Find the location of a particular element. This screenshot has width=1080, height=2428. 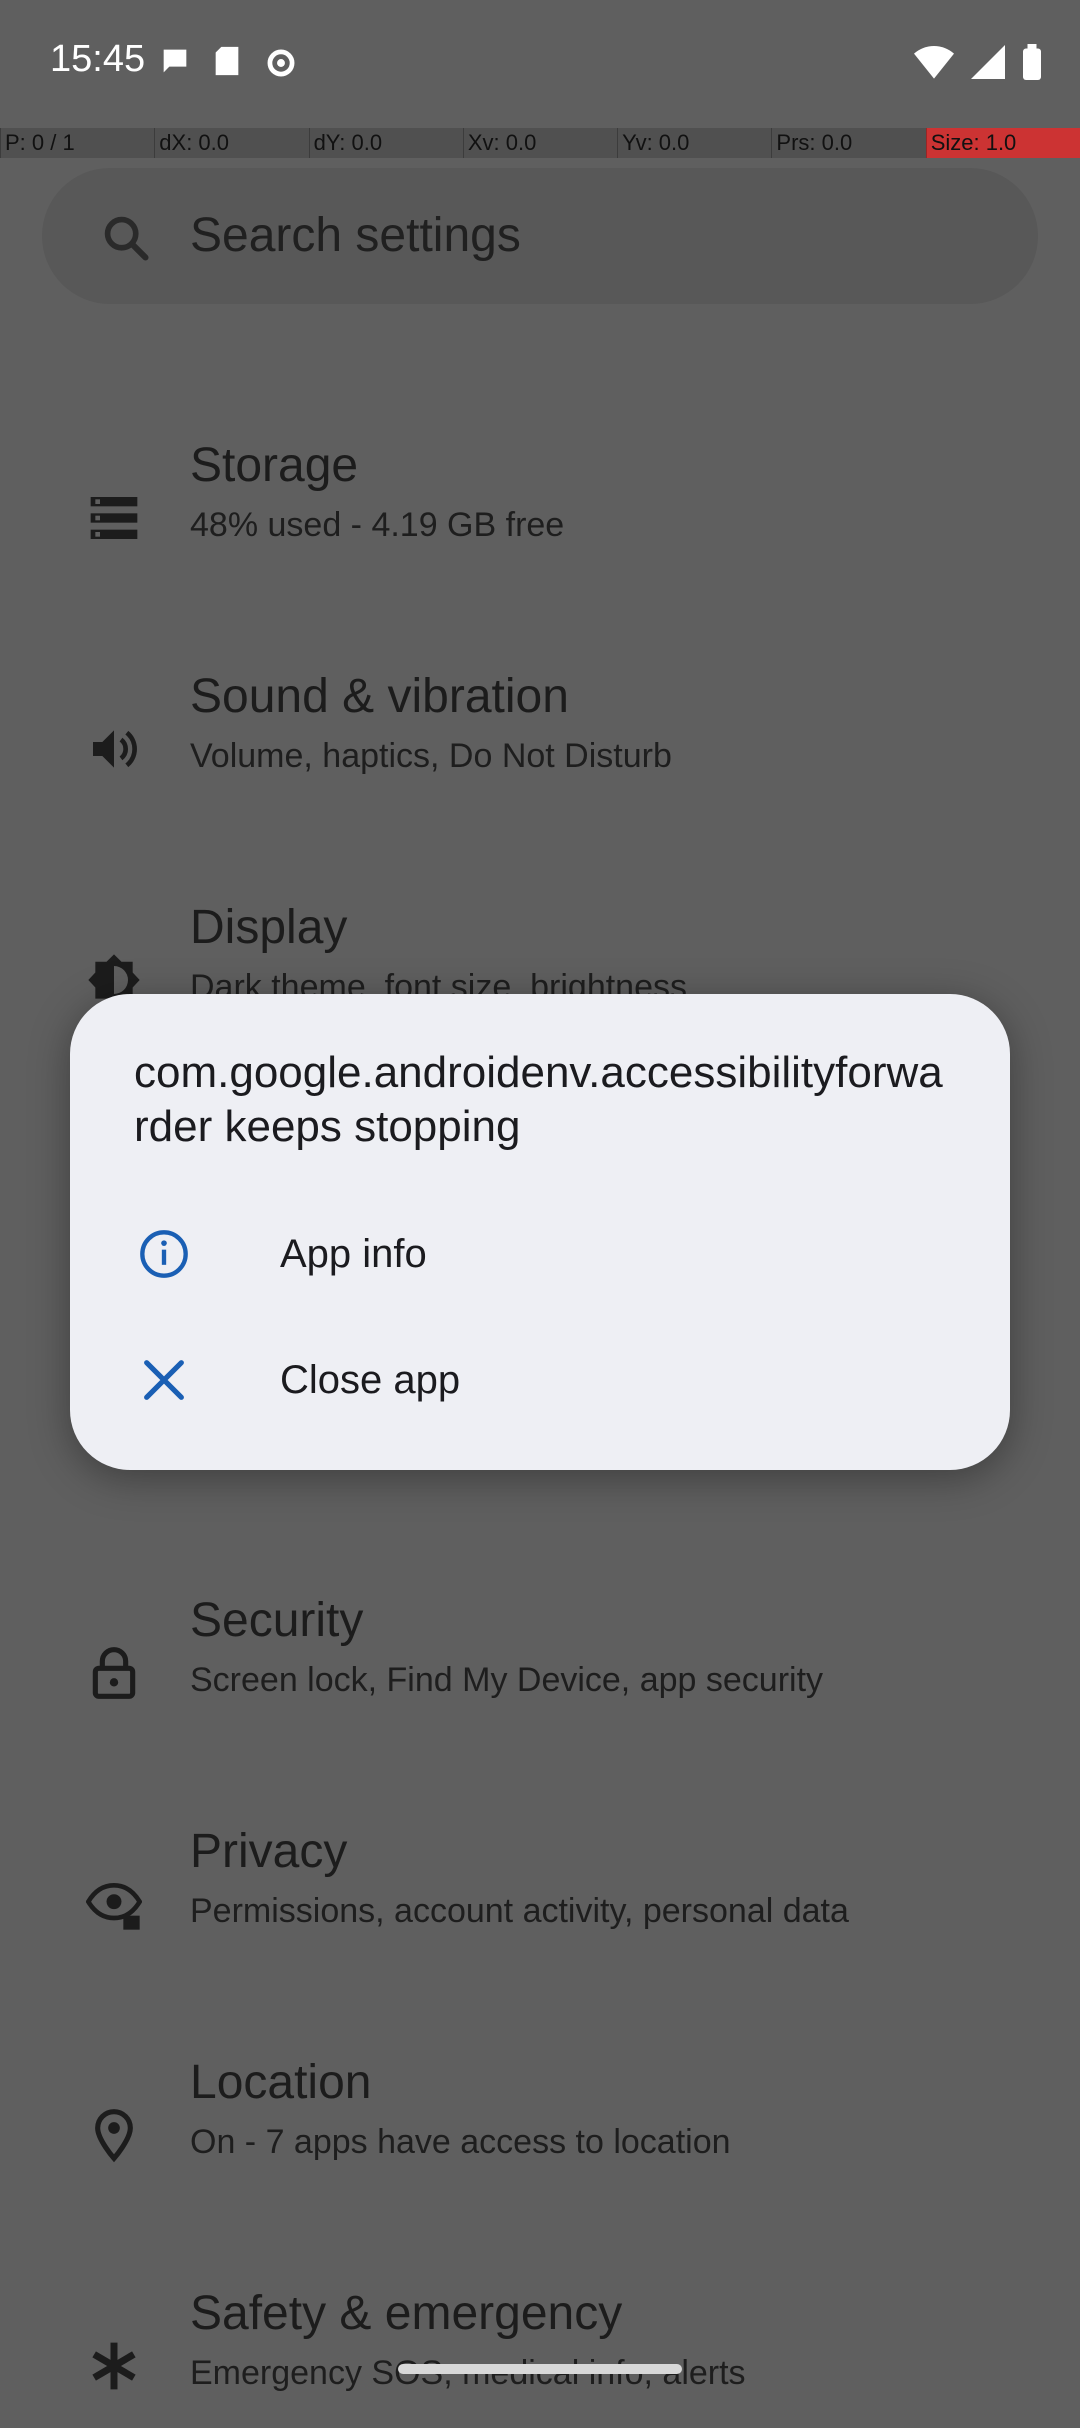

item-subtitle: 48% used - 4.19 GB free is located at coordinates (377, 525).